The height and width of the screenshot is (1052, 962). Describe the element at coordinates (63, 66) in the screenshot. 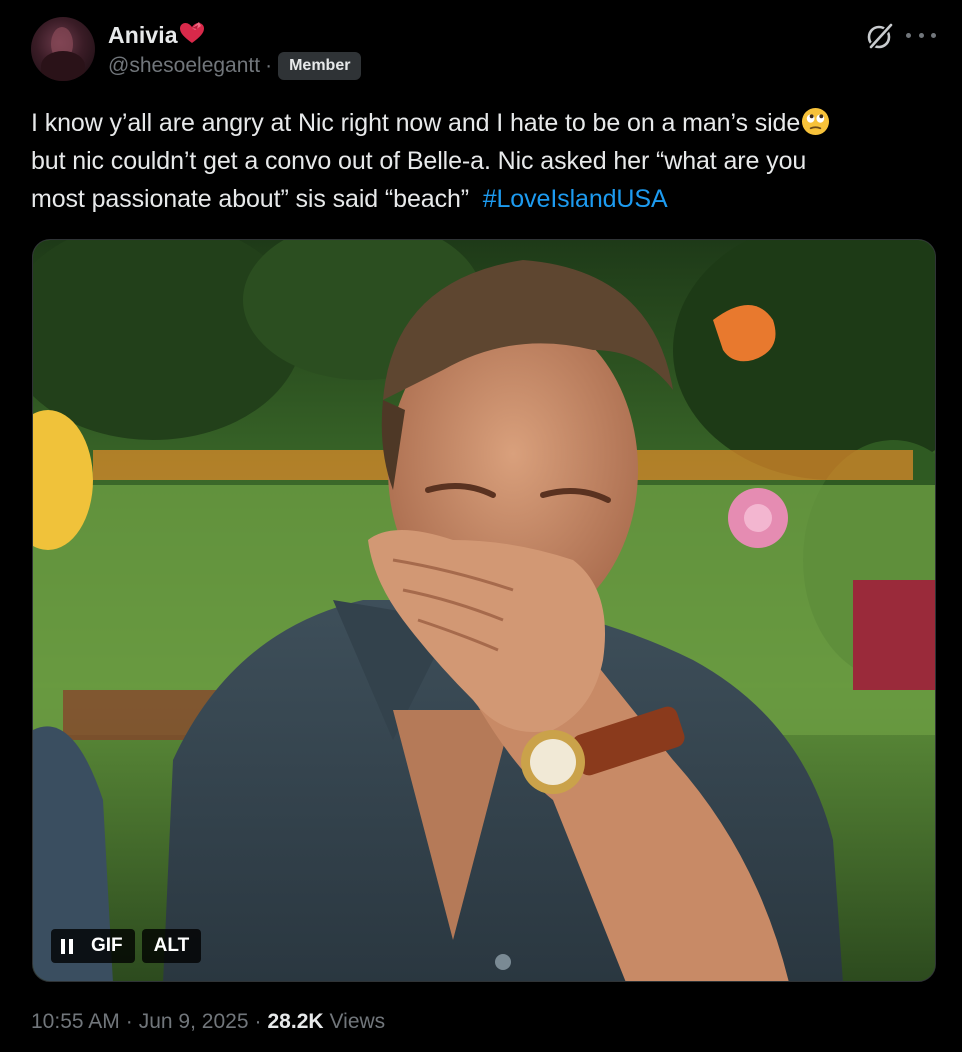

I see `avatar-detail` at that location.